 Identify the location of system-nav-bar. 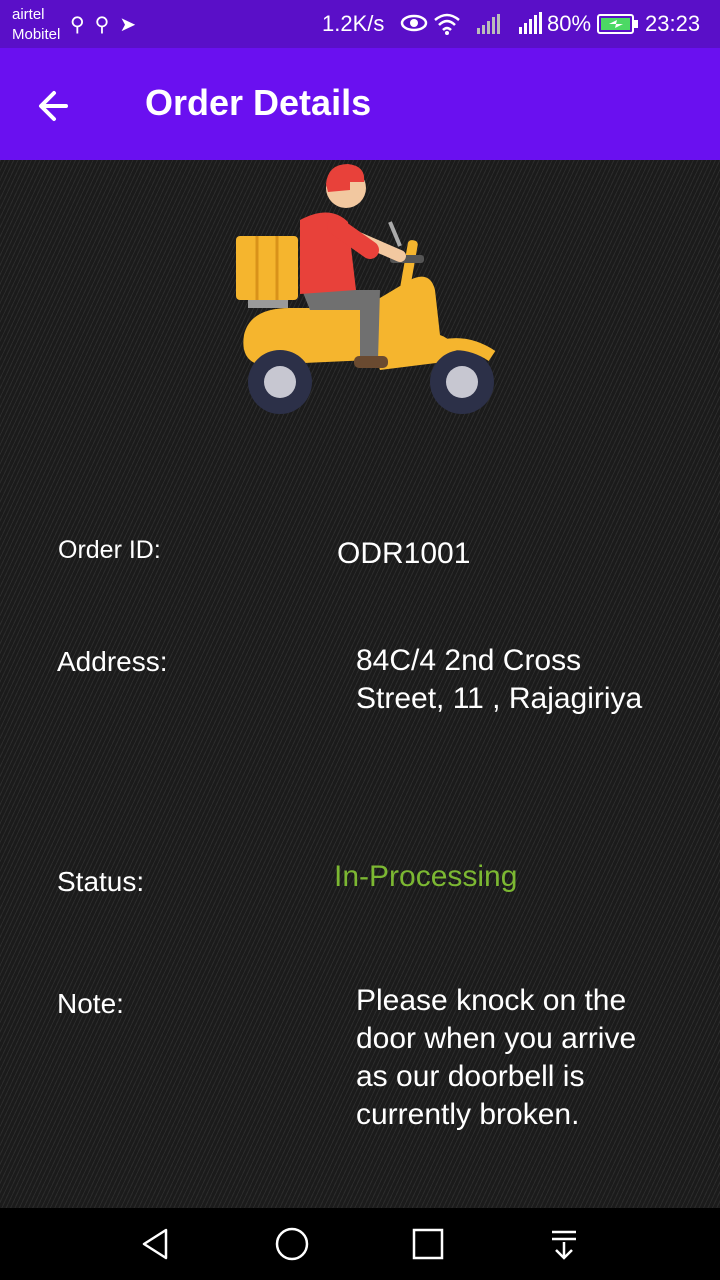
(360, 1244).